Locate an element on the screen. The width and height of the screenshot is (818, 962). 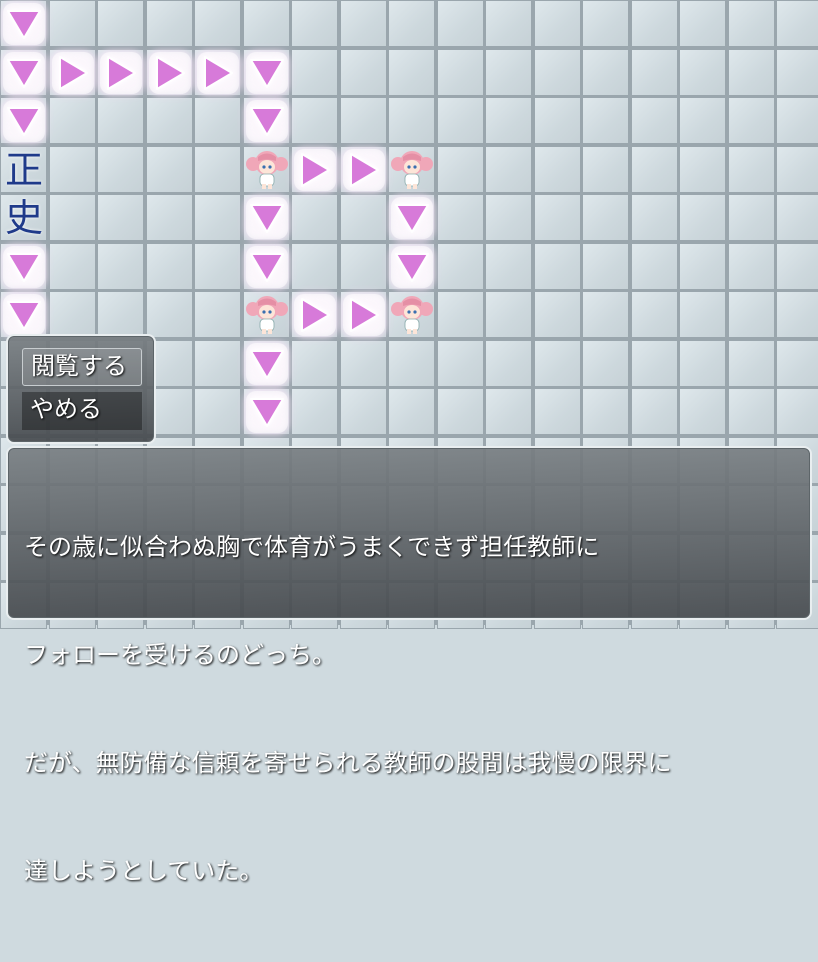
view-button: 閲覧する is located at coordinates (82, 367).